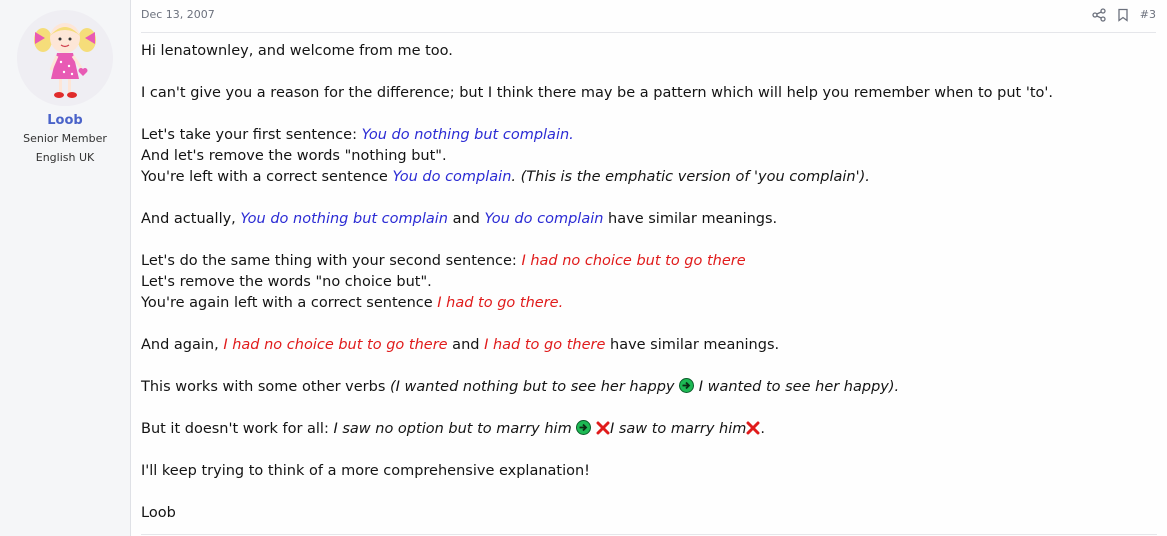 The height and width of the screenshot is (536, 1167). Describe the element at coordinates (182, 345) in the screenshot. I see `text: And again,` at that location.